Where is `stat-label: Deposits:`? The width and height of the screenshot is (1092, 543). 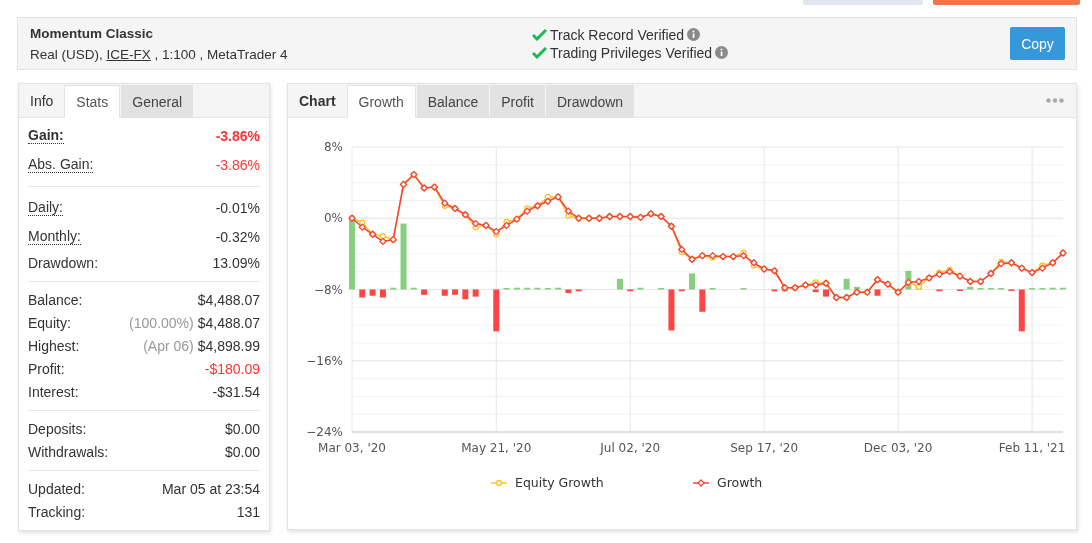 stat-label: Deposits: is located at coordinates (57, 428).